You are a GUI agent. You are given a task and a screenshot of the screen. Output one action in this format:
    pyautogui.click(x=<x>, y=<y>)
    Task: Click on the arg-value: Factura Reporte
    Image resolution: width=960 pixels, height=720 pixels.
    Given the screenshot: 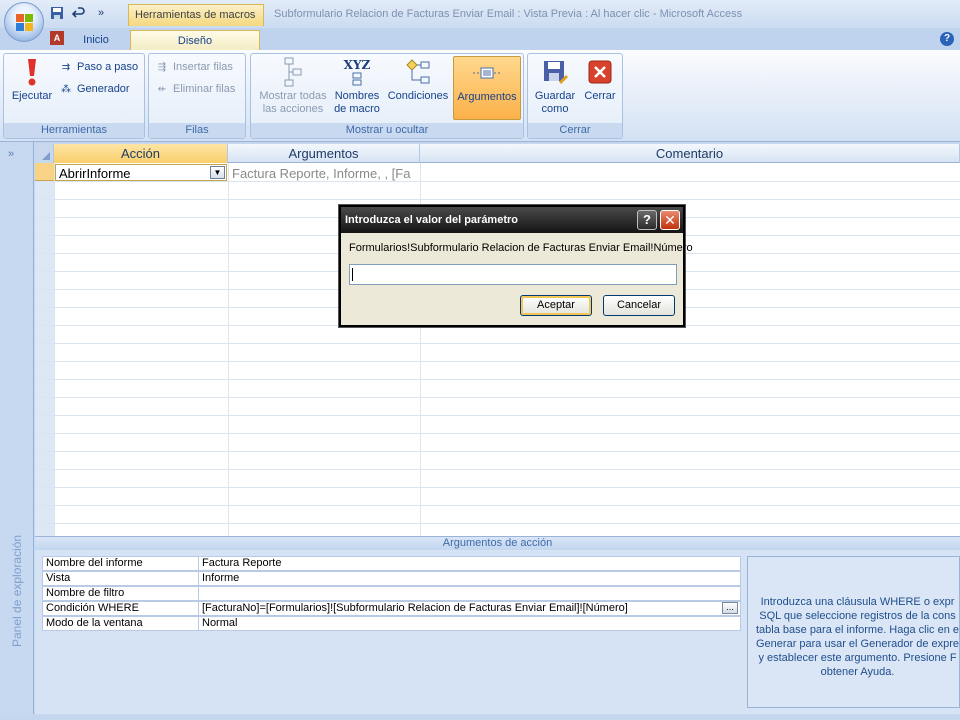 What is the action you would take?
    pyautogui.click(x=470, y=563)
    